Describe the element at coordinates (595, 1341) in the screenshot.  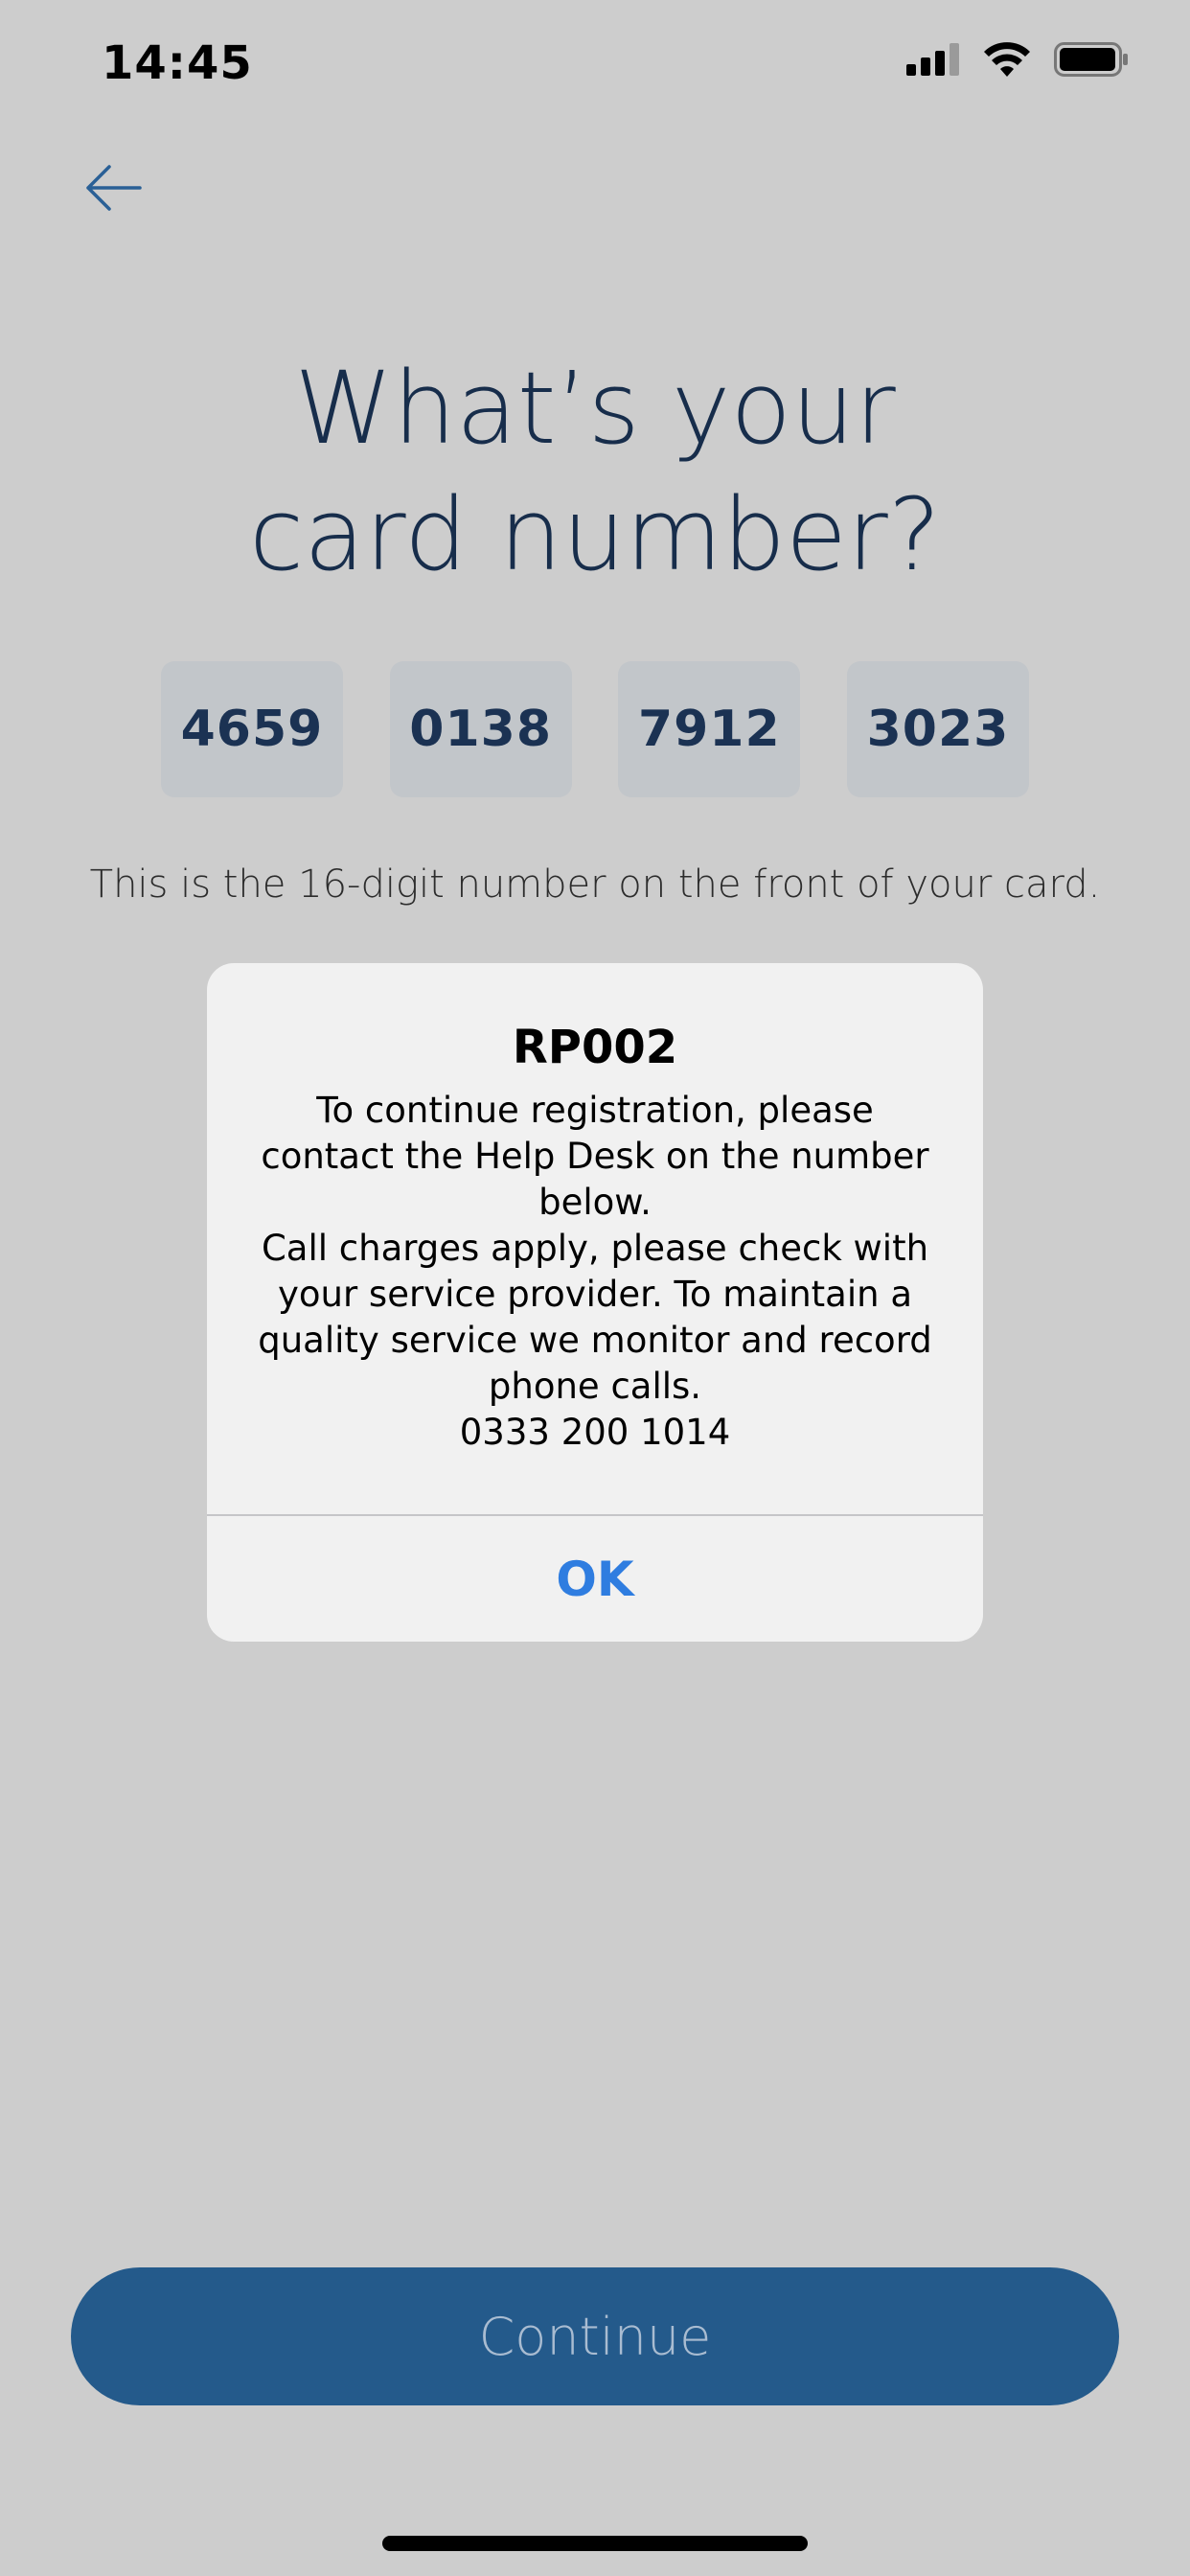
I see `alert-message-line: quality service we monitor and record` at that location.